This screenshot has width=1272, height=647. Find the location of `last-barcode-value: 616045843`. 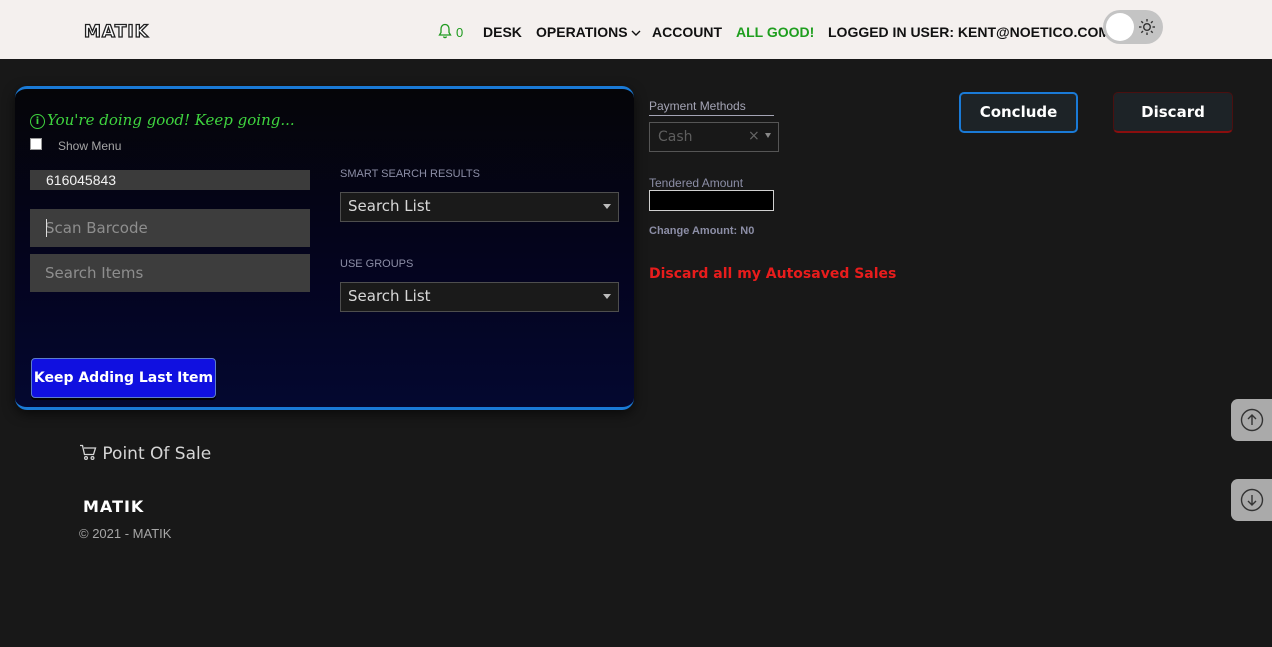

last-barcode-value: 616045843 is located at coordinates (170, 180).